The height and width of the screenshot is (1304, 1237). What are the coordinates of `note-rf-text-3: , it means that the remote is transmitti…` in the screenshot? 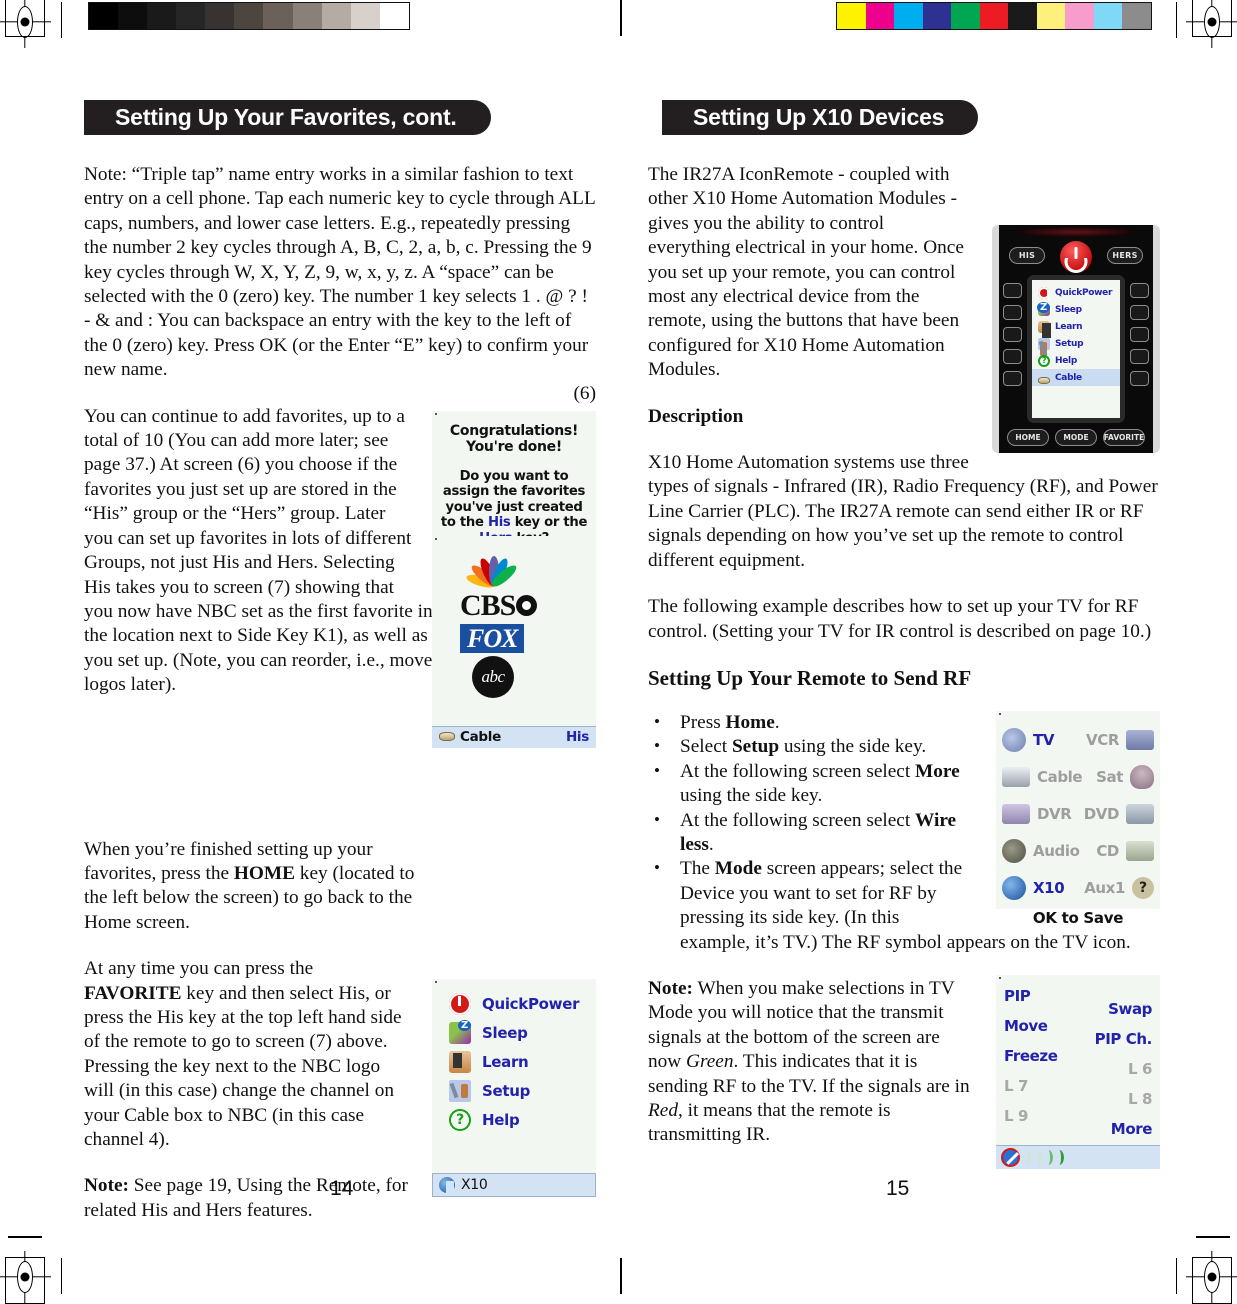 It's located at (769, 1123).